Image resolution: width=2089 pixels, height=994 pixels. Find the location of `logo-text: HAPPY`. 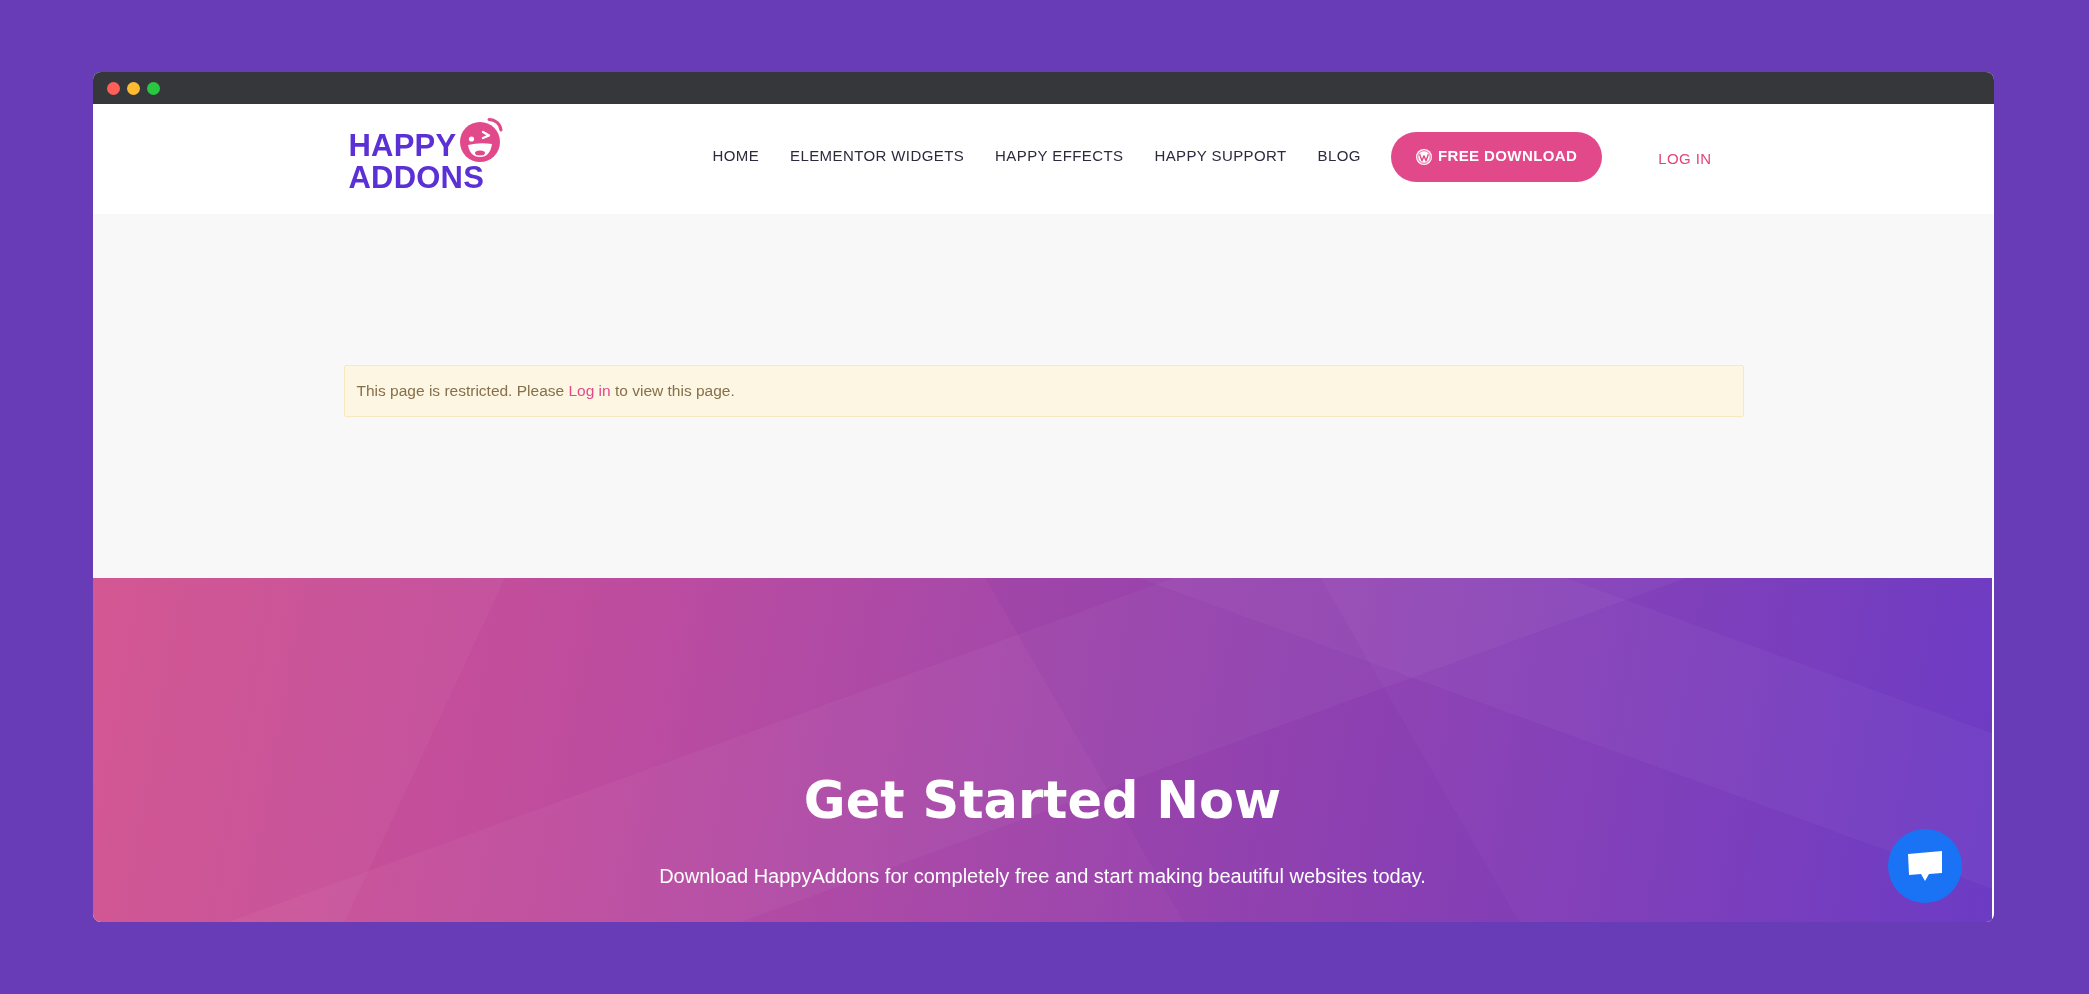

logo-text: HAPPY is located at coordinates (402, 146).